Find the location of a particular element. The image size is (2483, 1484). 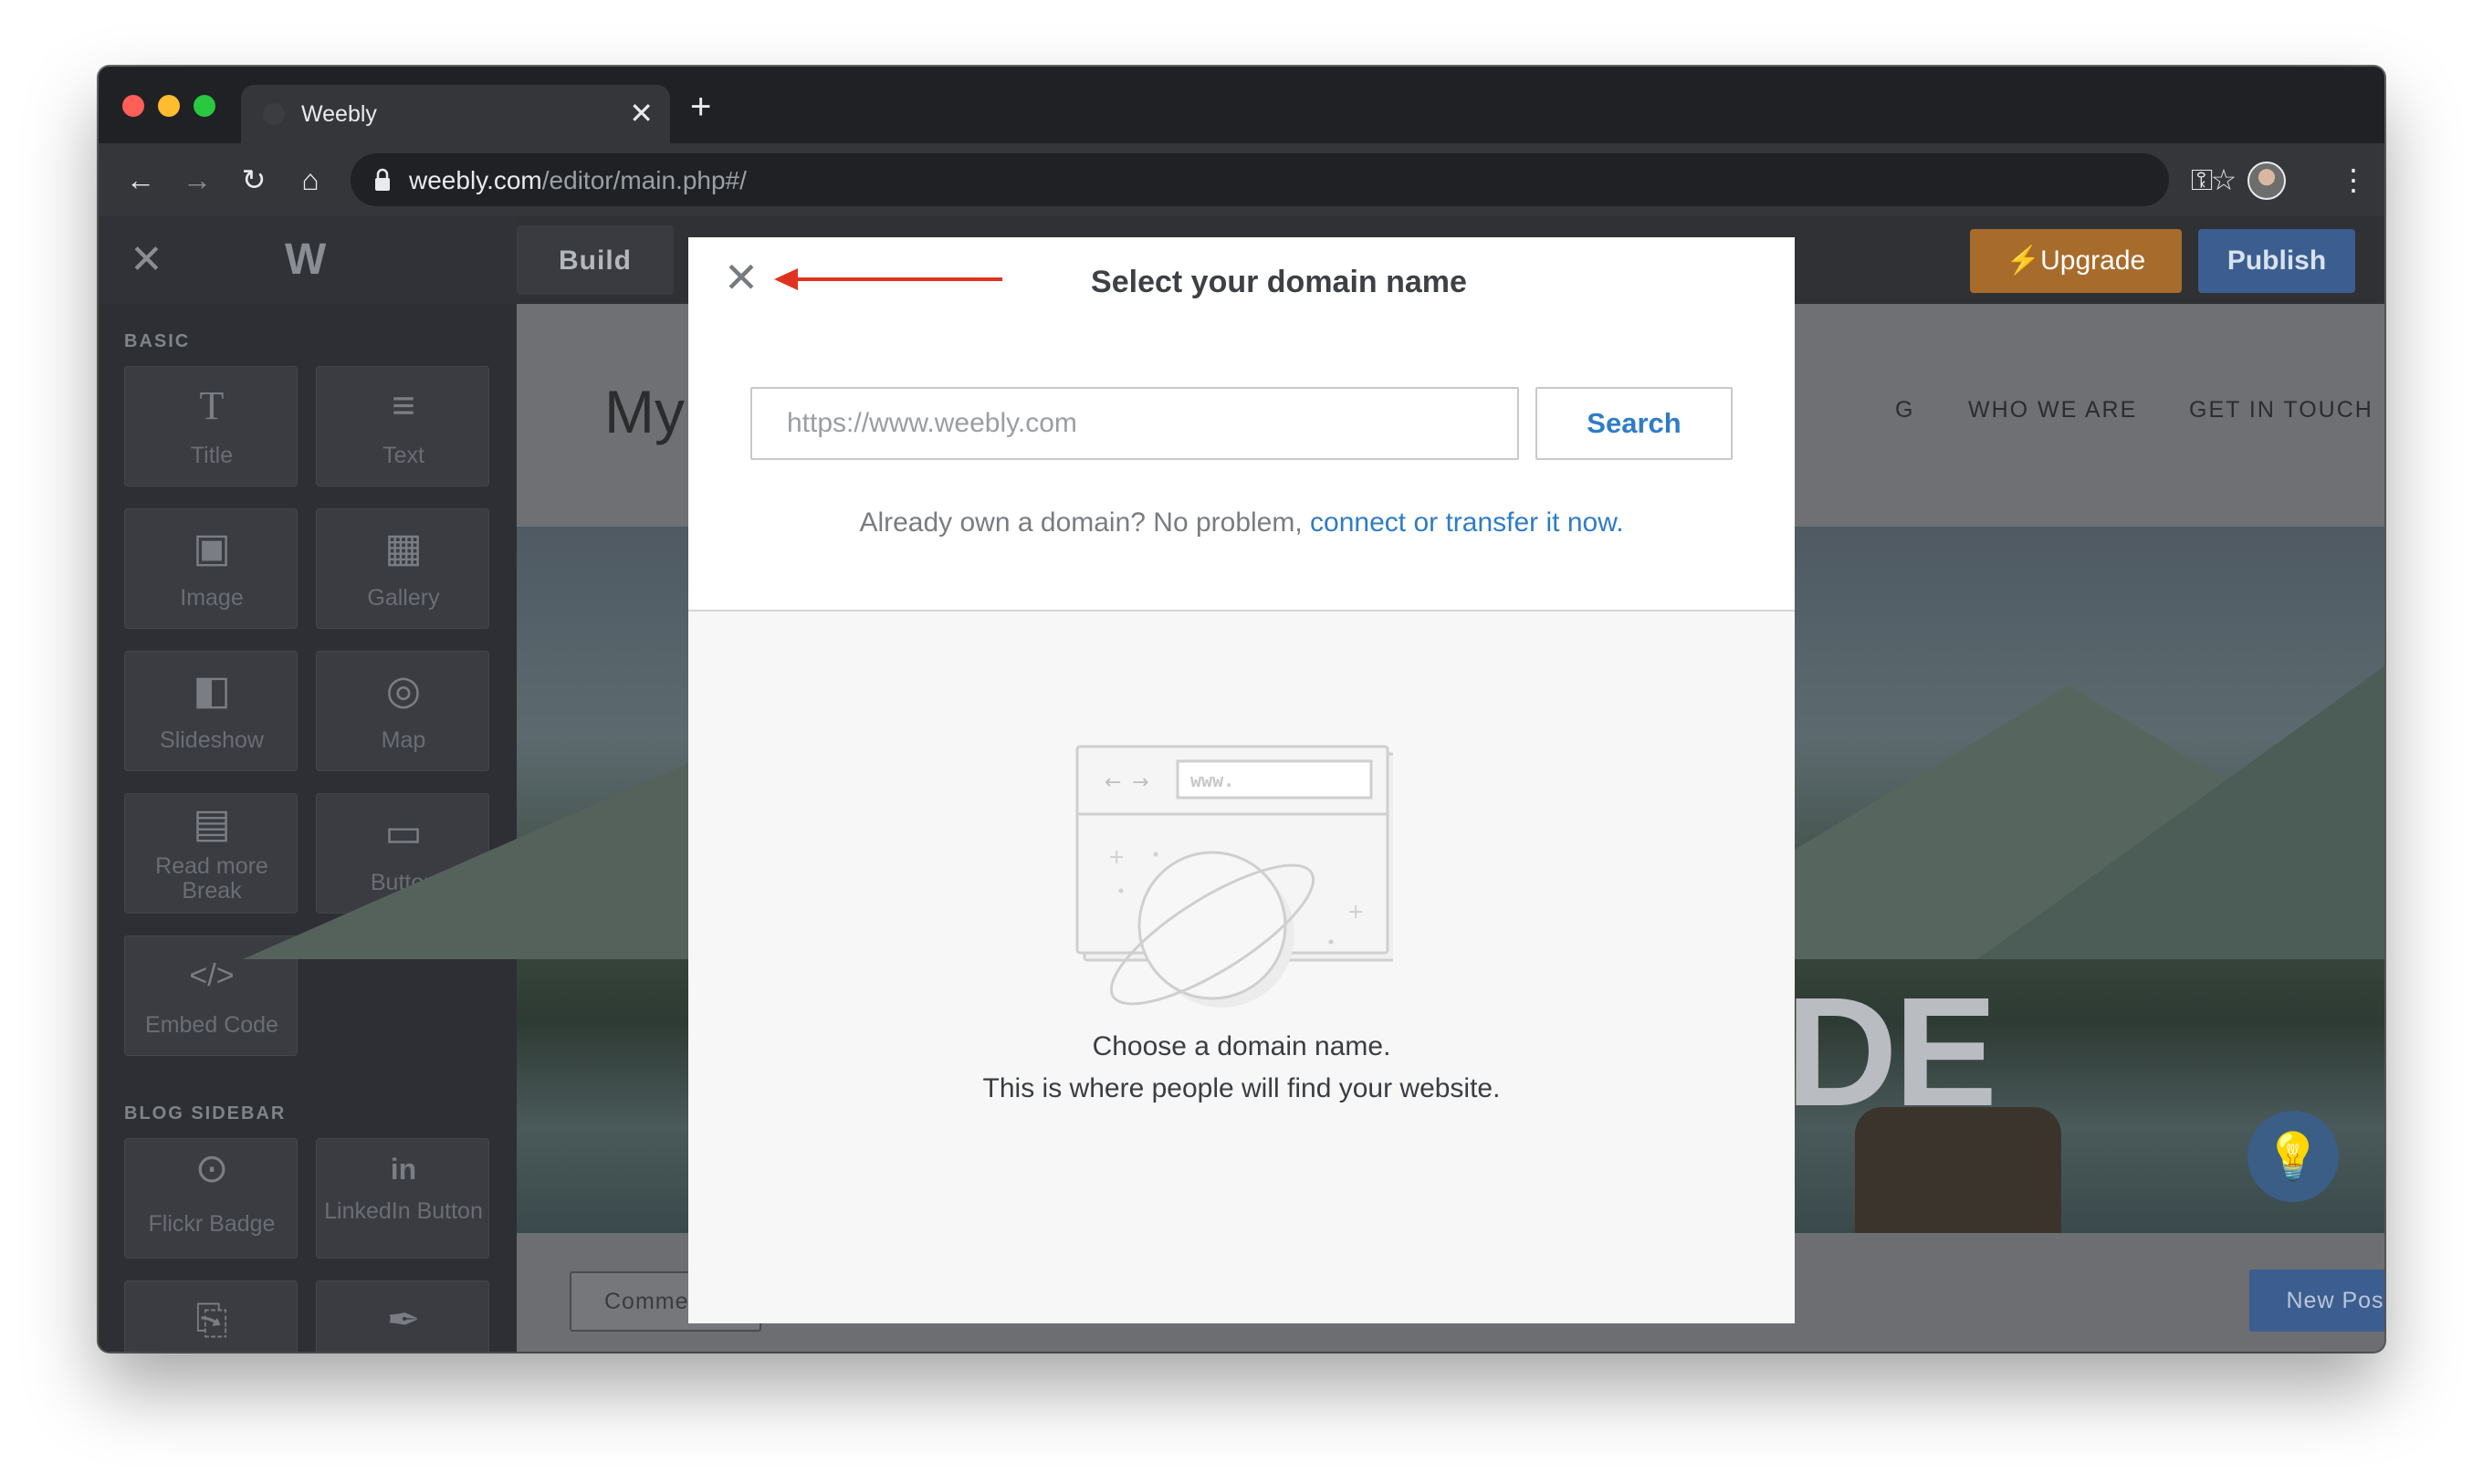

tile-label: Image is located at coordinates (212, 598).